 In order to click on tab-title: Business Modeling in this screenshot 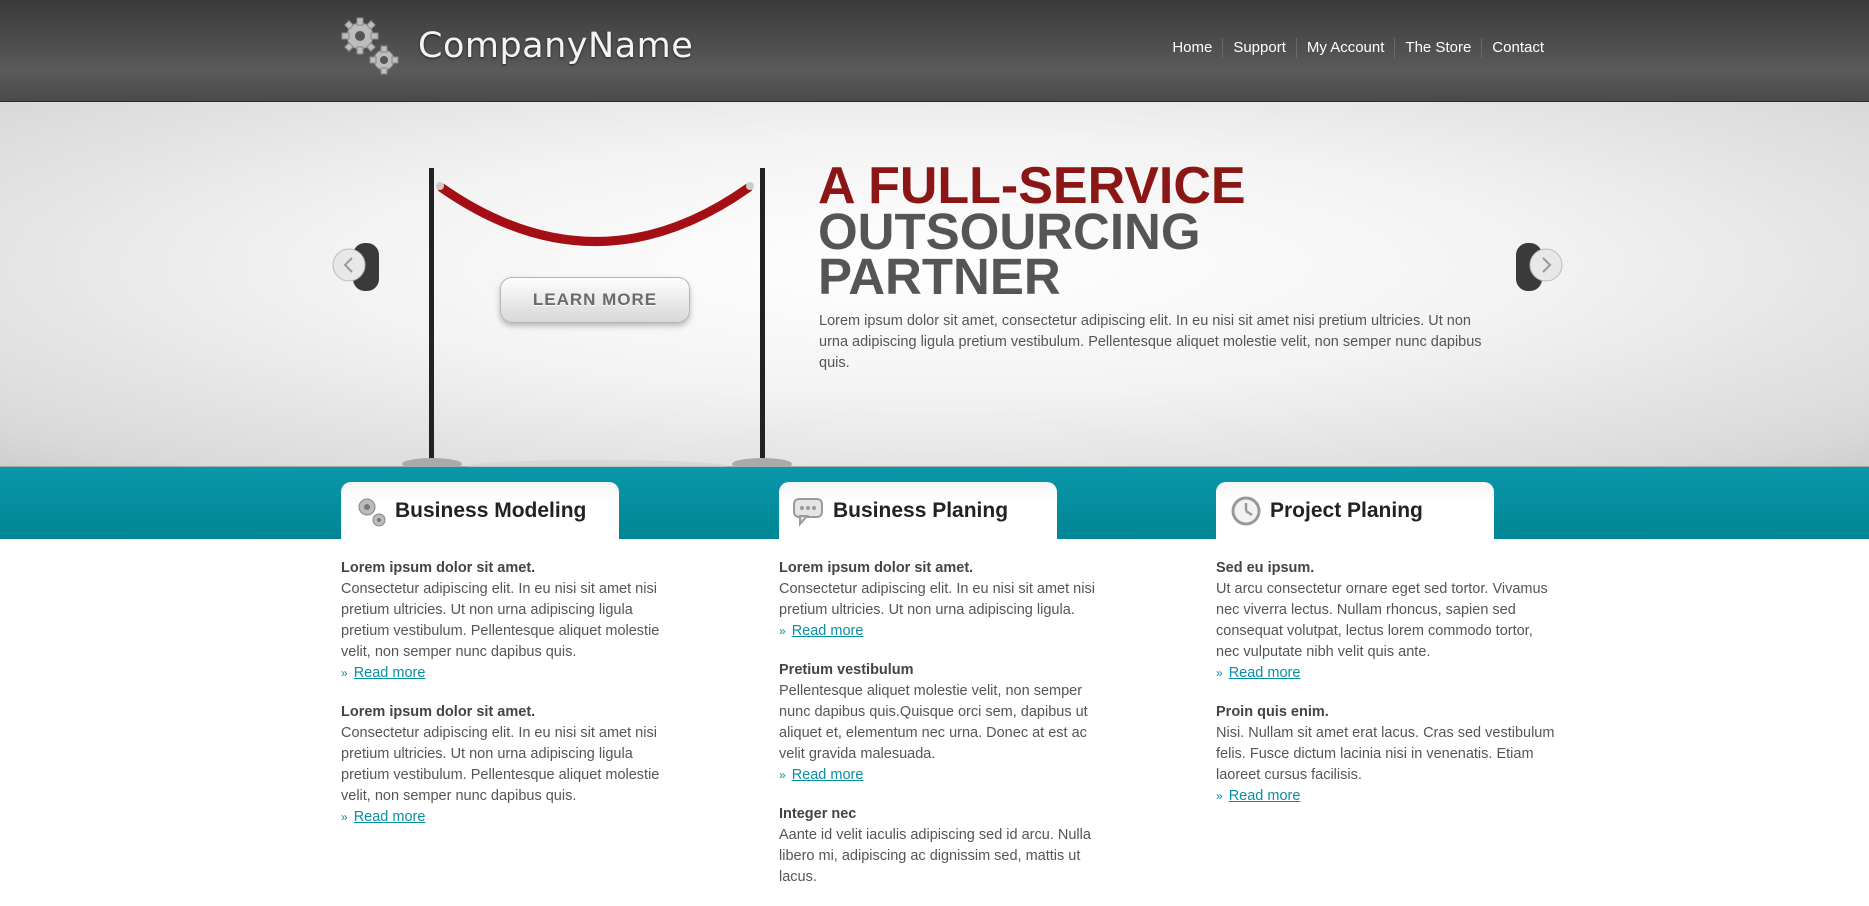, I will do `click(491, 510)`.